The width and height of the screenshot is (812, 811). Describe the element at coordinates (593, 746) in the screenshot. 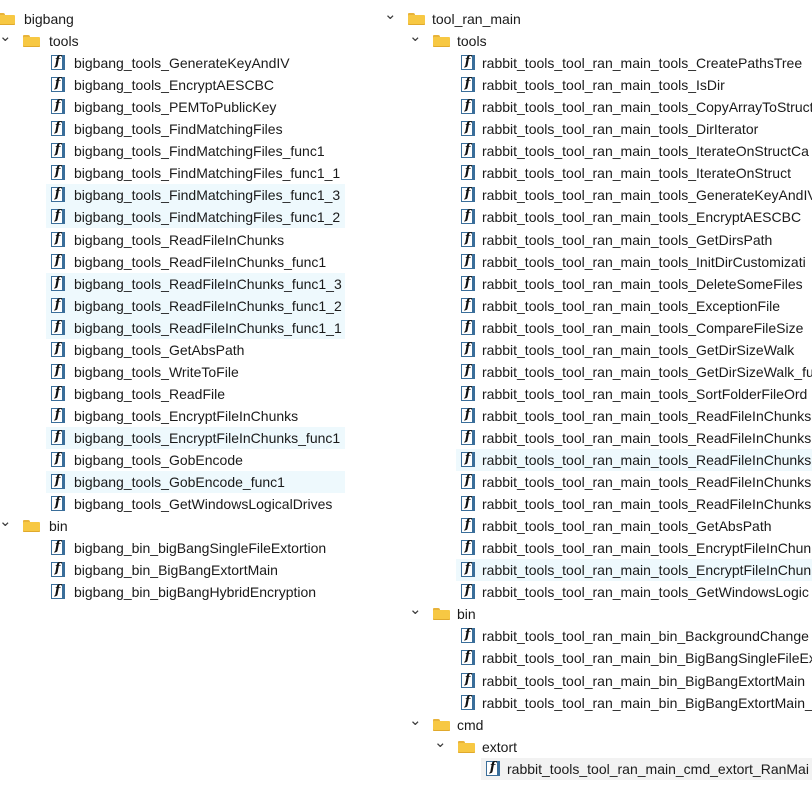

I see `tree-folder-row: ⌄ extort` at that location.